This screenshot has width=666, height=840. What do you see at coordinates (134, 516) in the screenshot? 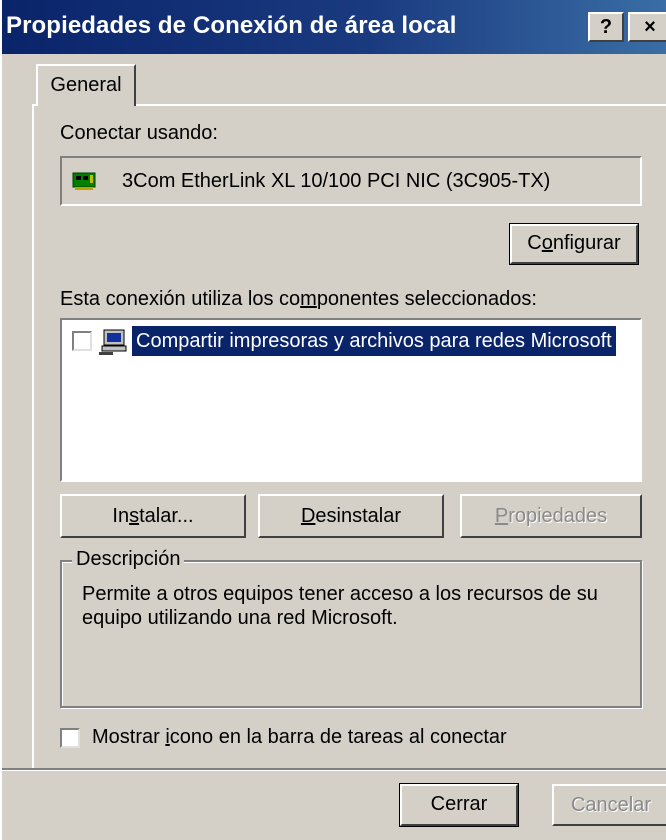
I see `install-hotkey: s` at bounding box center [134, 516].